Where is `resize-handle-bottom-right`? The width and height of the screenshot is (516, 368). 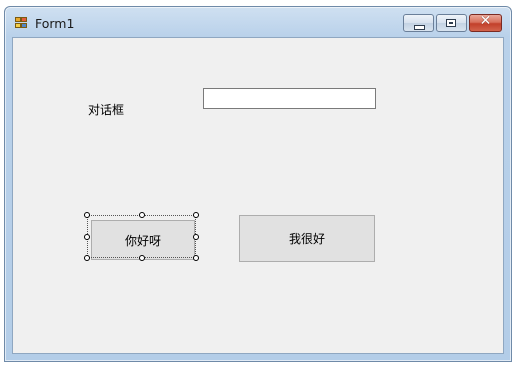
resize-handle-bottom-right is located at coordinates (196, 258).